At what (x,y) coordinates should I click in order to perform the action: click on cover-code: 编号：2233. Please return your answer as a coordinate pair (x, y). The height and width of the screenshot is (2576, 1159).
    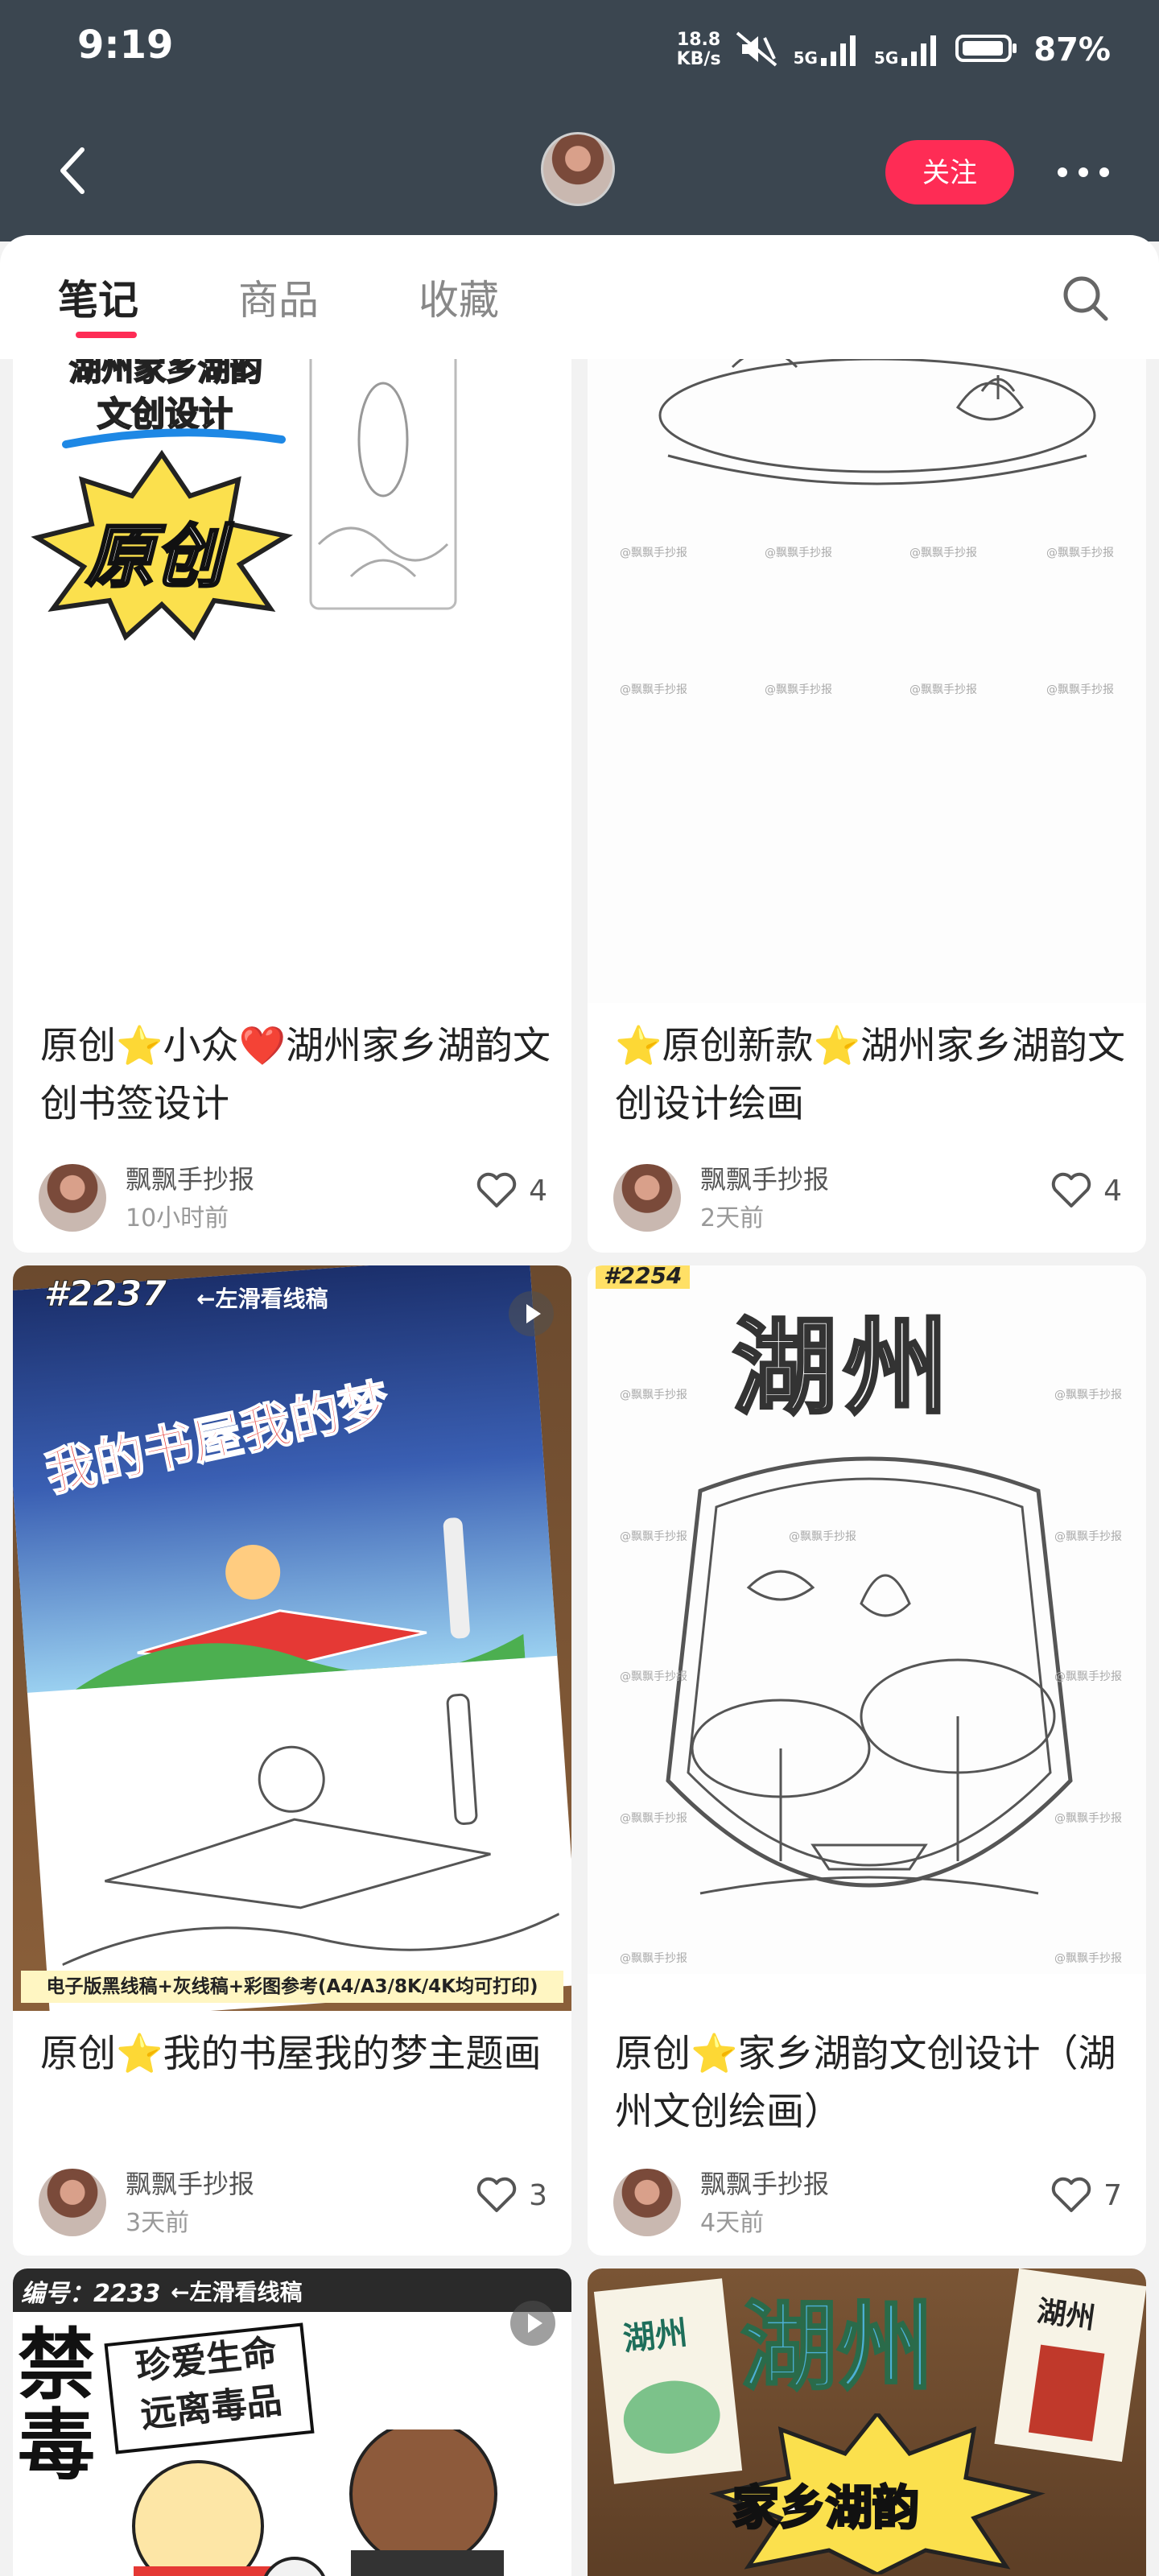
    Looking at the image, I should click on (91, 2294).